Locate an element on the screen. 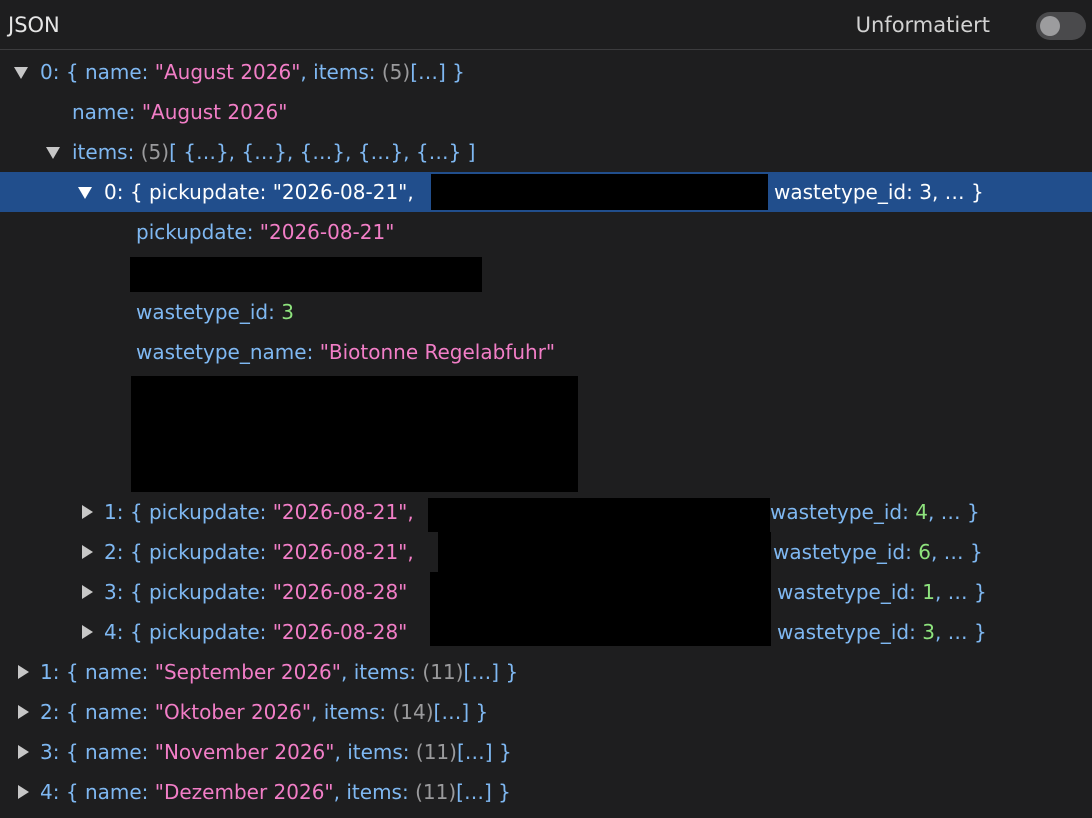 This screenshot has height=818, width=1092. row-content-tail: wastetype_id: 1, … } is located at coordinates (882, 592).